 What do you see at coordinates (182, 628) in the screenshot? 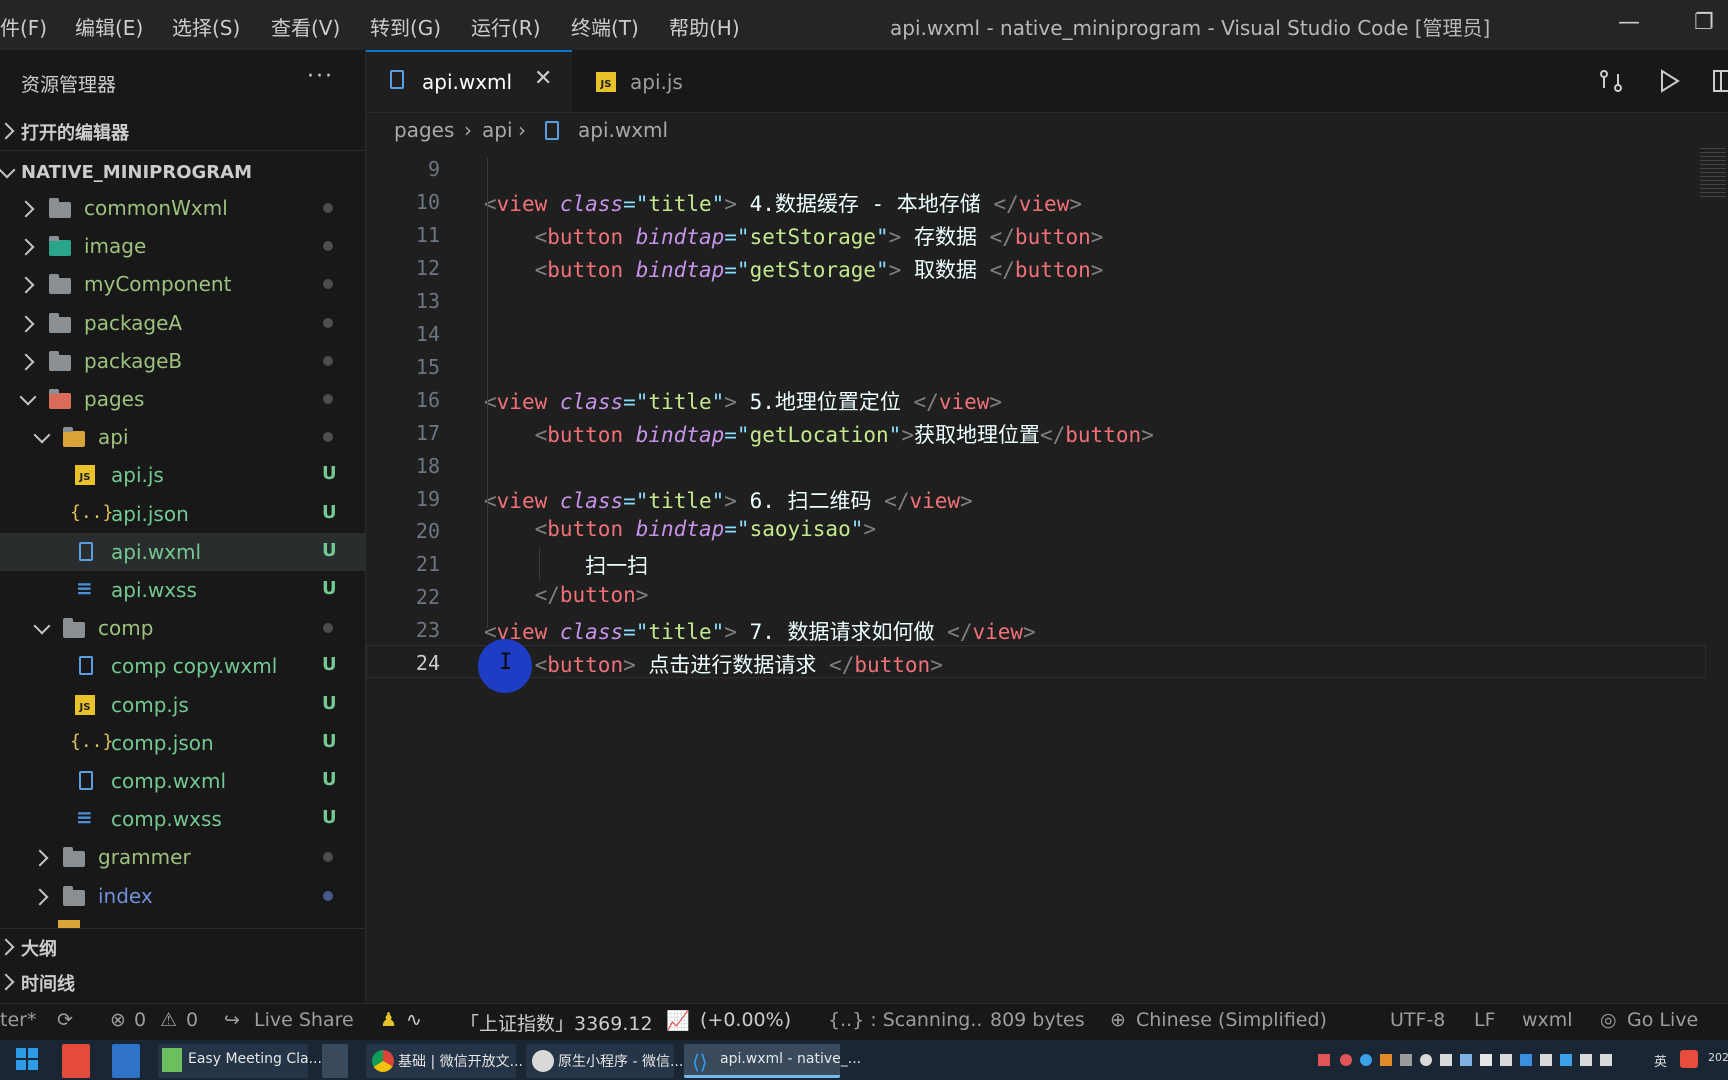
I see `tree-item-comp: comp` at bounding box center [182, 628].